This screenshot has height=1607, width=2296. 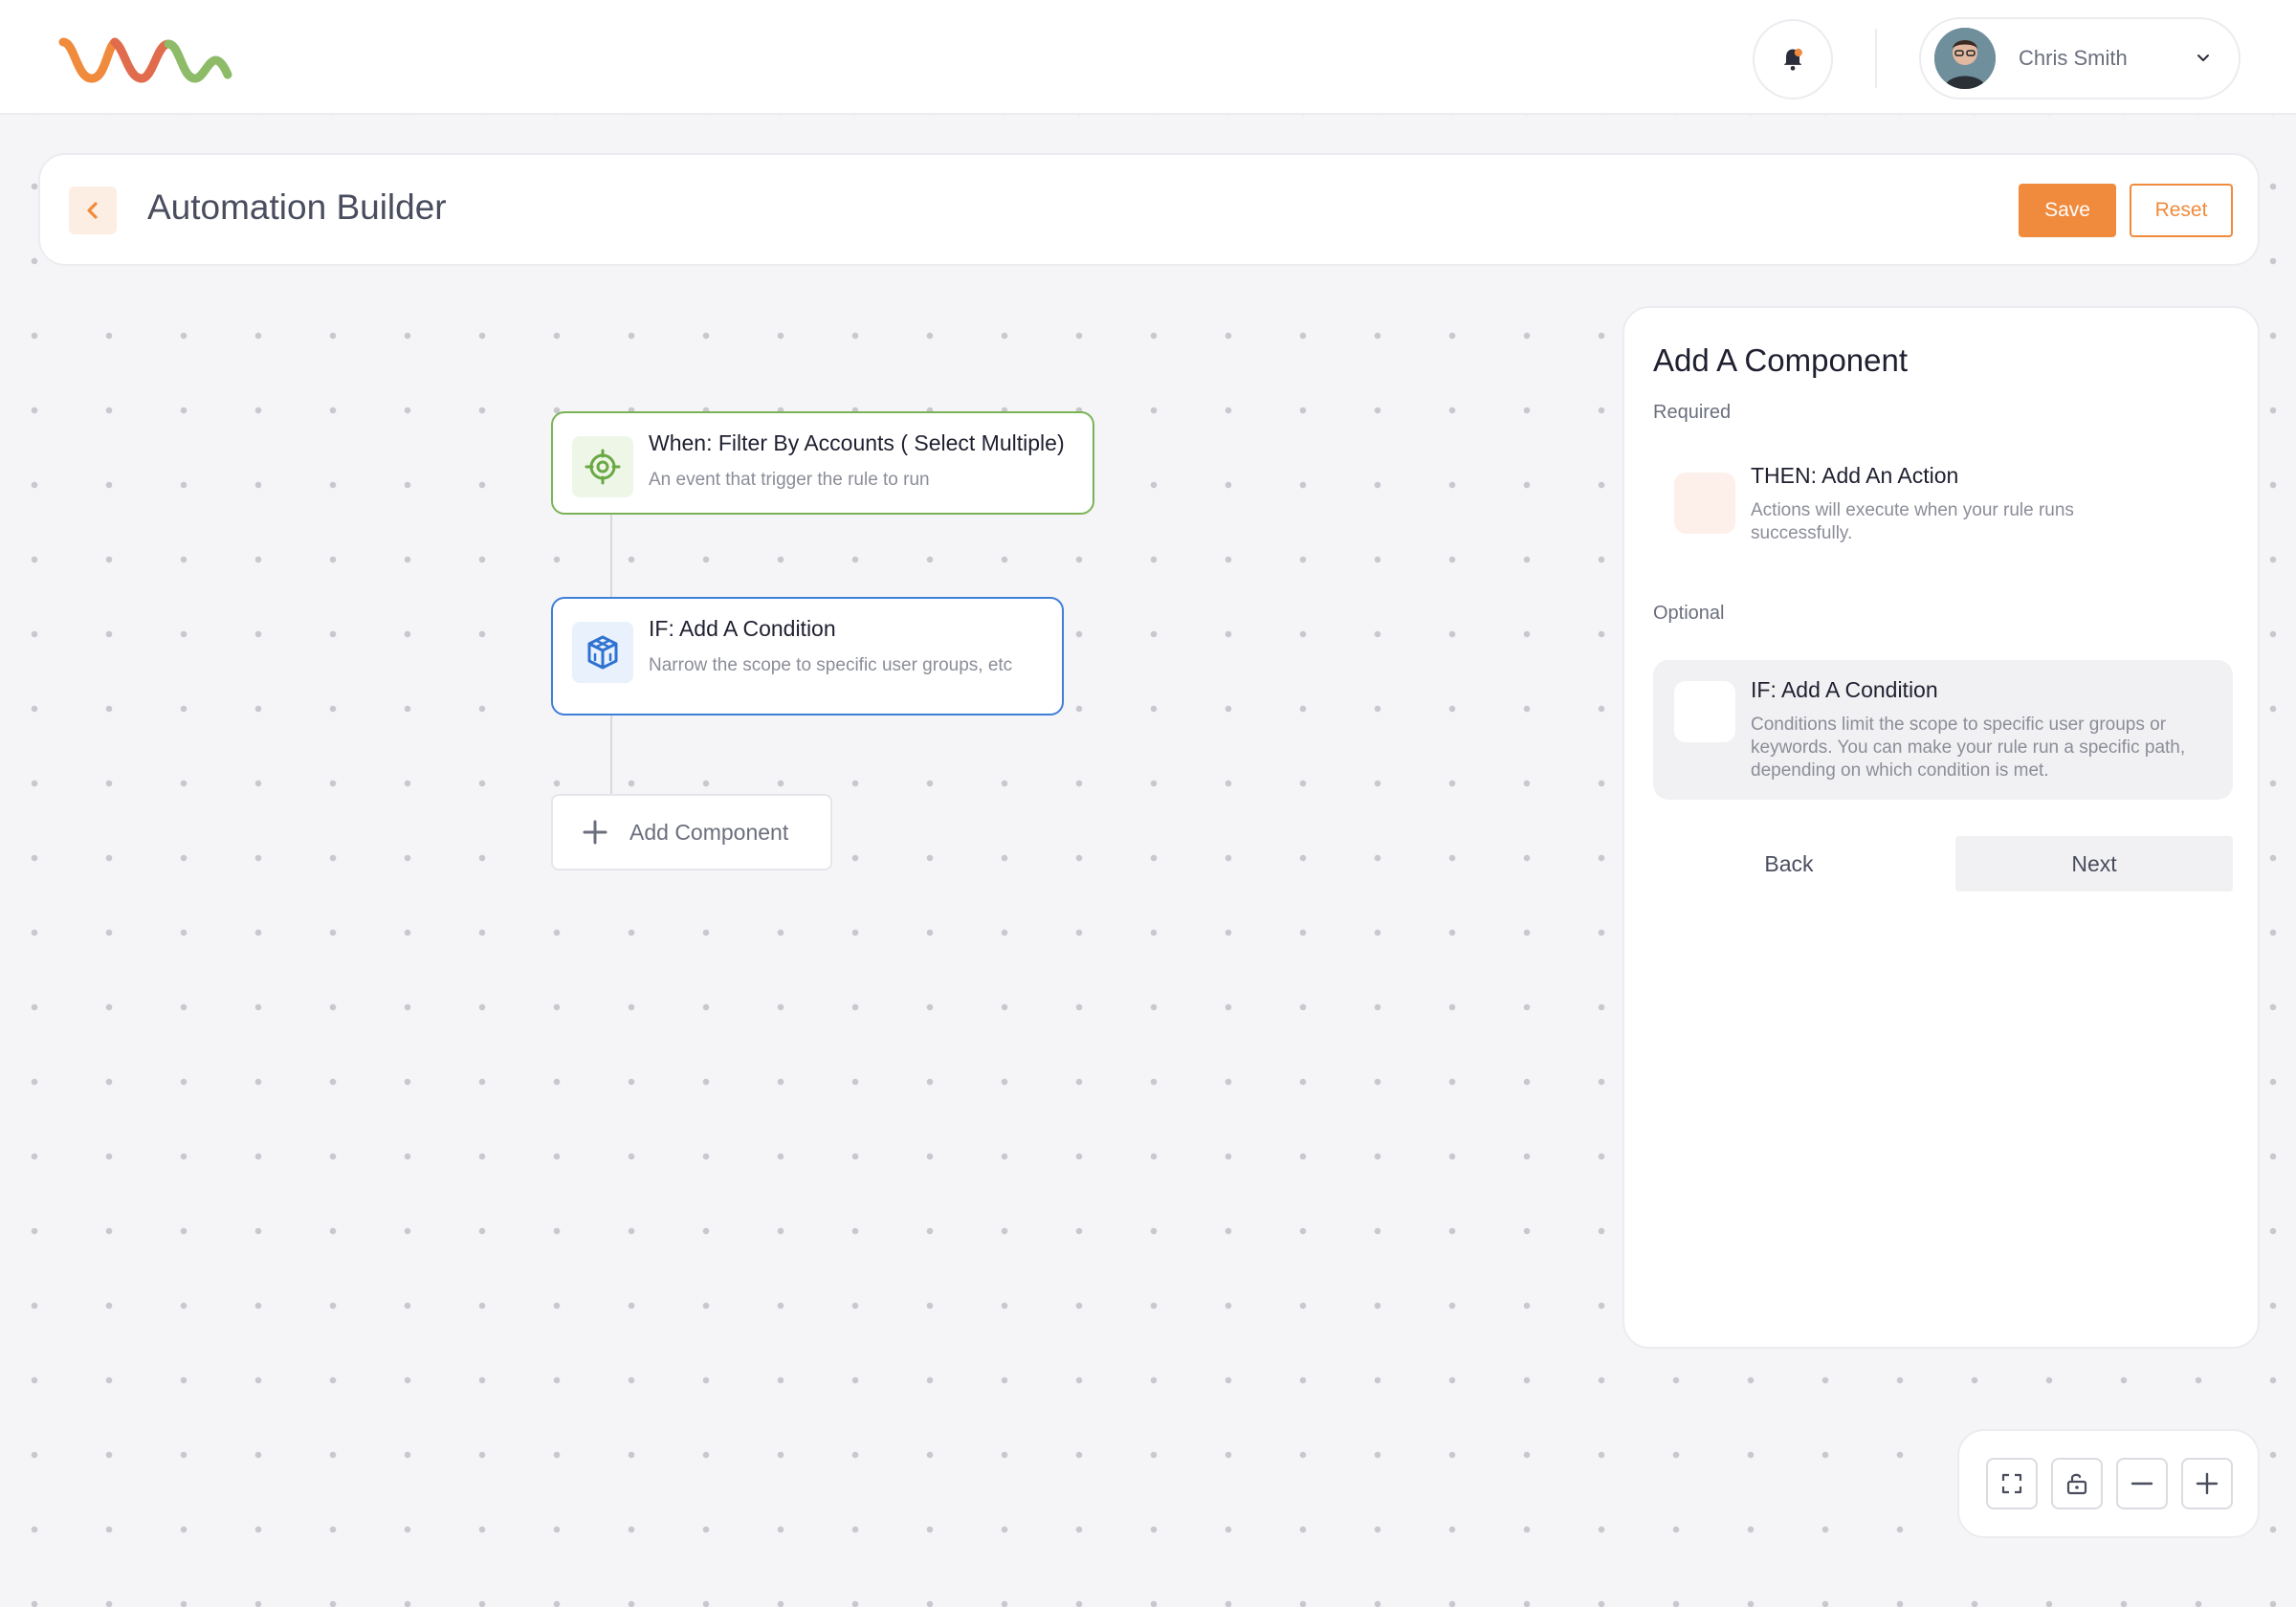 I want to click on optional-label: Optional, so click(x=1689, y=613).